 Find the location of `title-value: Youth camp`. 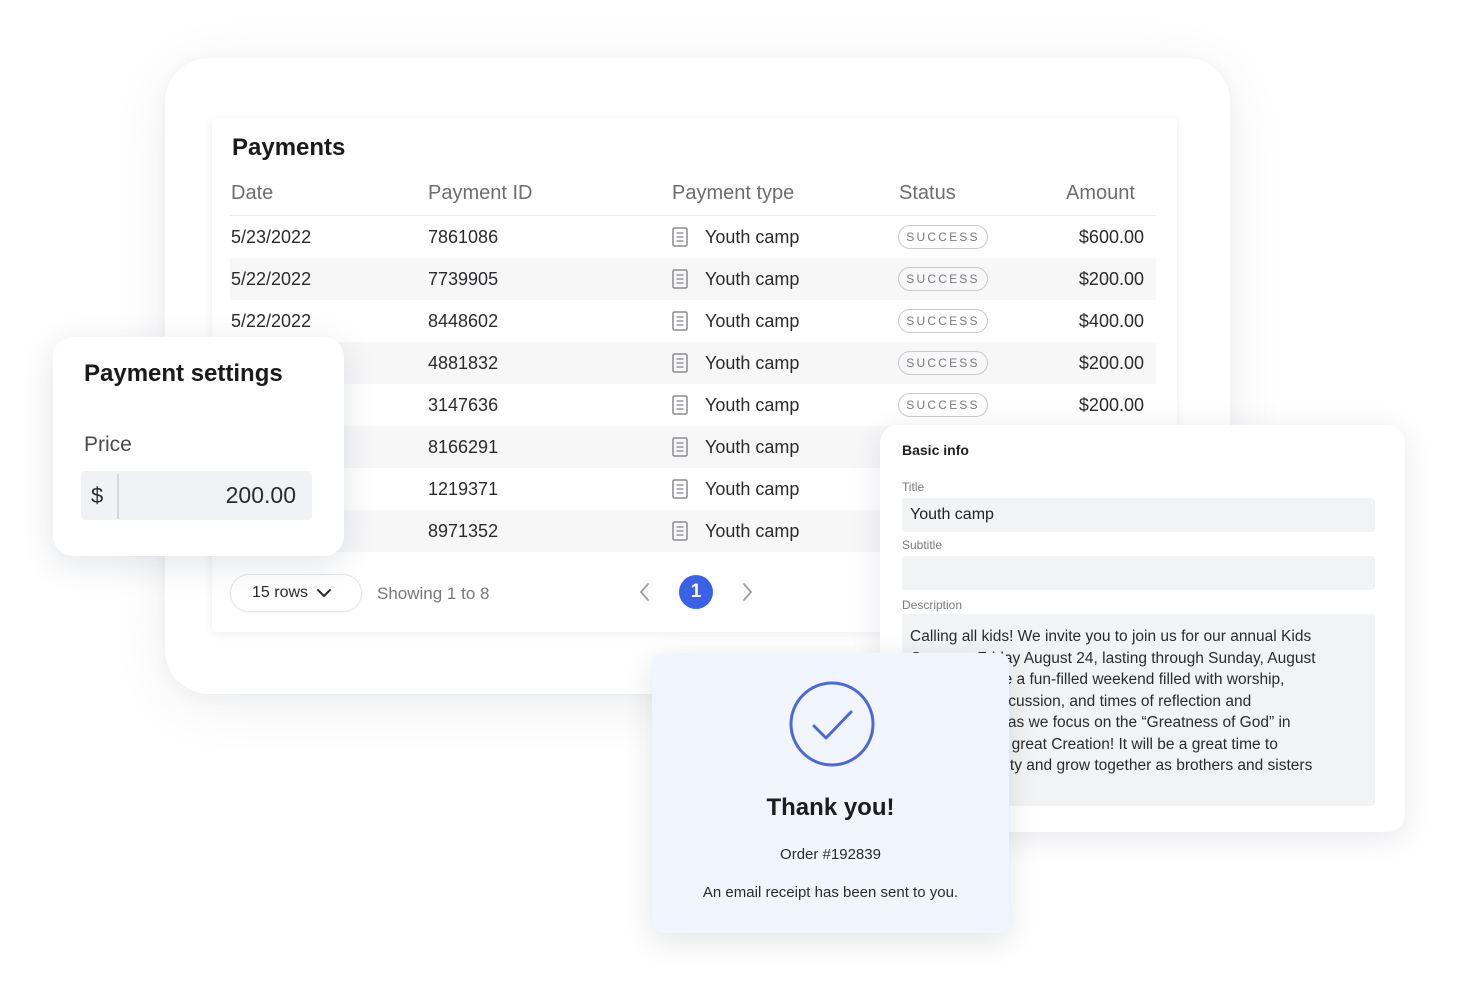

title-value: Youth camp is located at coordinates (952, 514).